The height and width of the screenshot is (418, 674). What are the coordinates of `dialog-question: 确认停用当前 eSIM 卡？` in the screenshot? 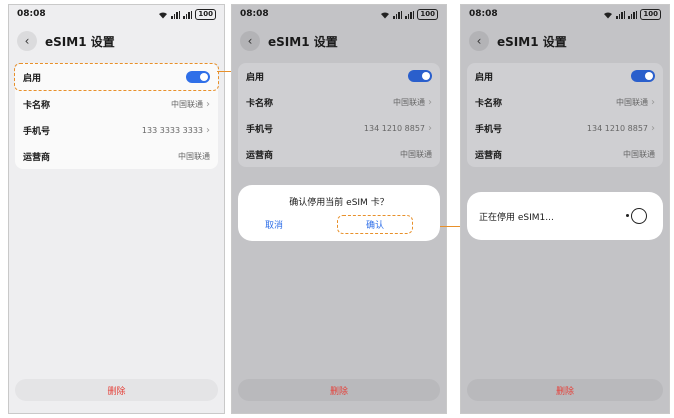 It's located at (339, 203).